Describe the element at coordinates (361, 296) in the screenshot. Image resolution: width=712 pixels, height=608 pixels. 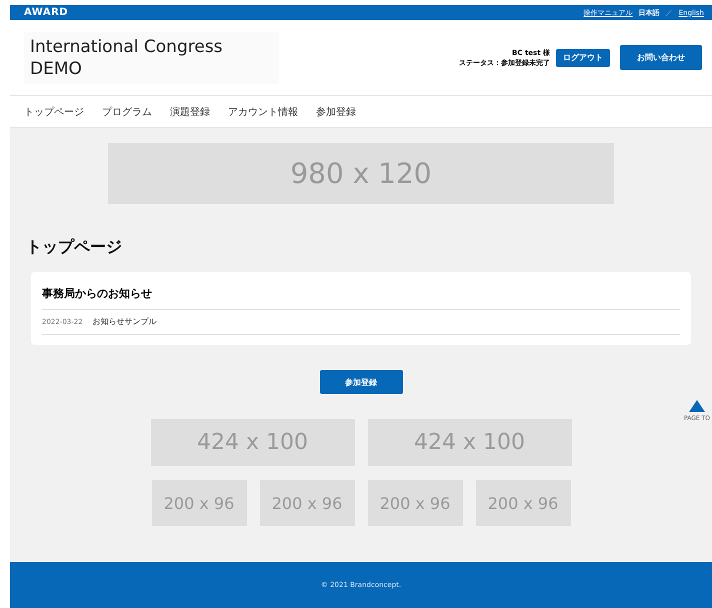
I see `notice-title: 事務局からのお知らせ` at that location.